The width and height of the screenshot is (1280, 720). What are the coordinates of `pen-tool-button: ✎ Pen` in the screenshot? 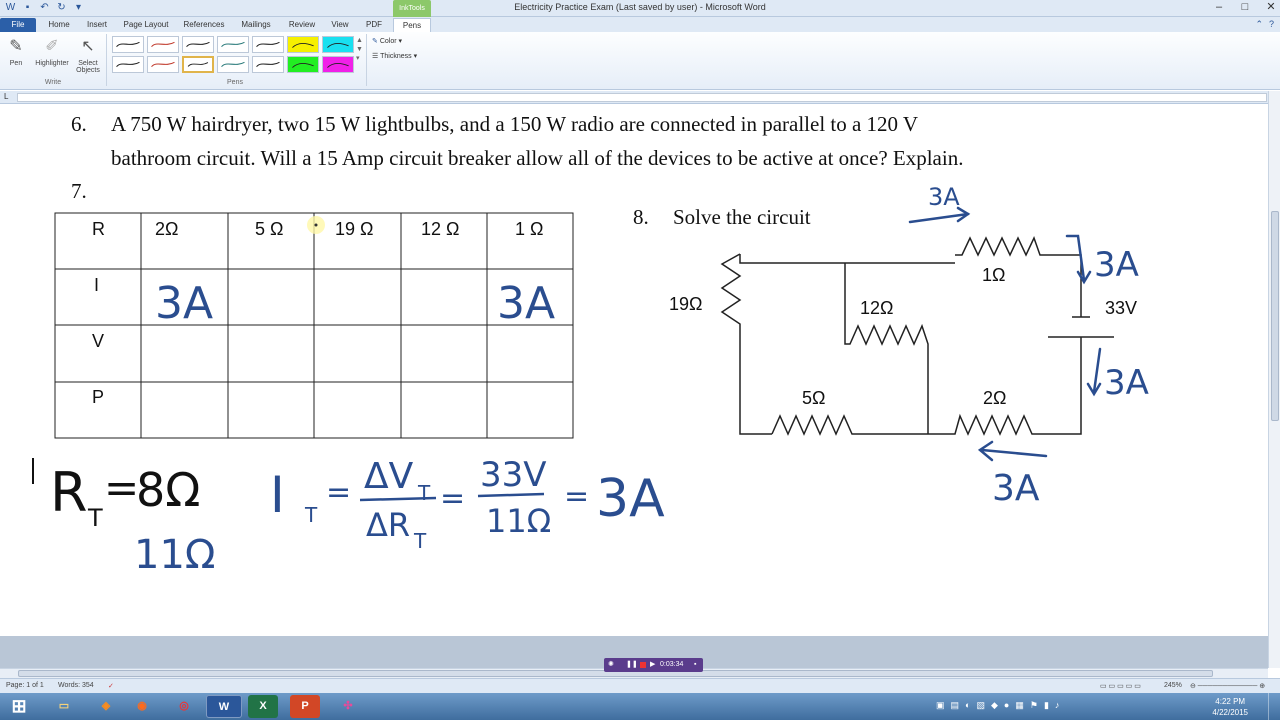 It's located at (16, 51).